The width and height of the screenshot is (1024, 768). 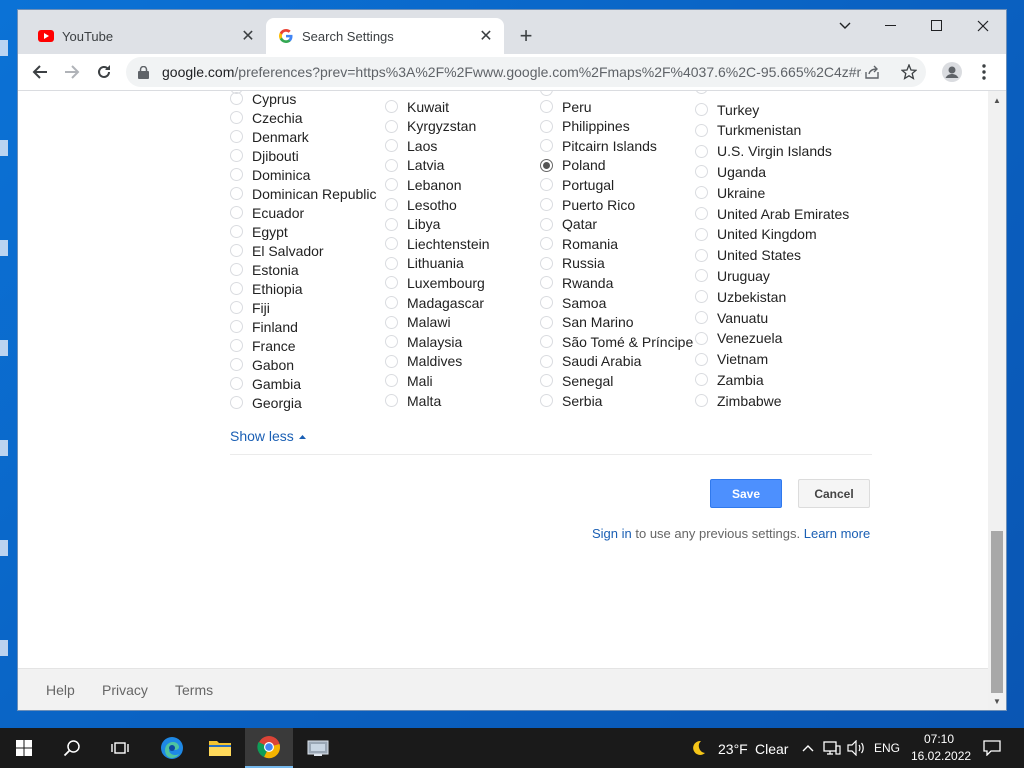 I want to click on task-view-icon, so click(x=120, y=748).